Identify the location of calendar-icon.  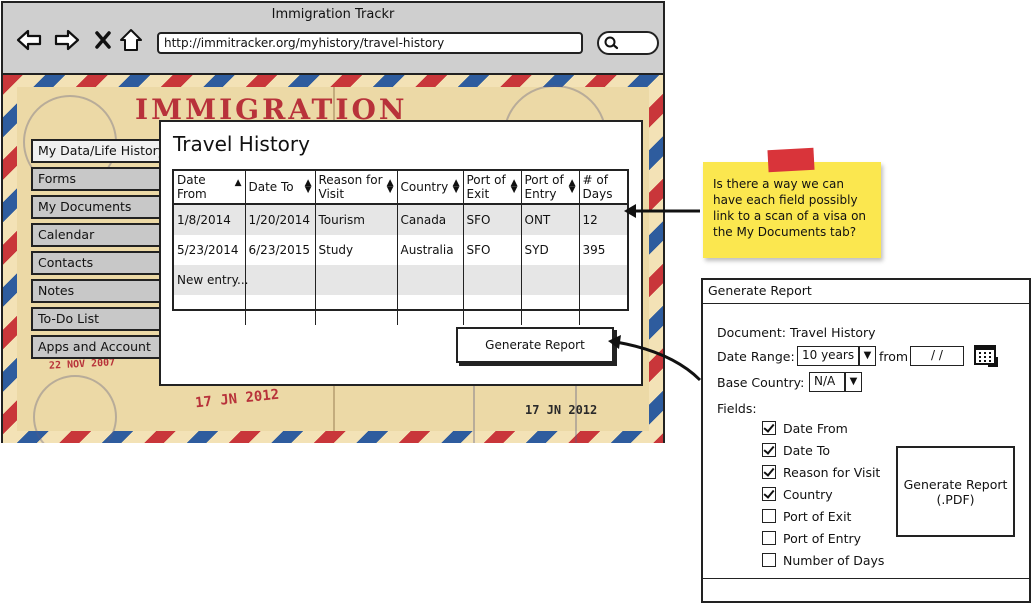
(986, 358).